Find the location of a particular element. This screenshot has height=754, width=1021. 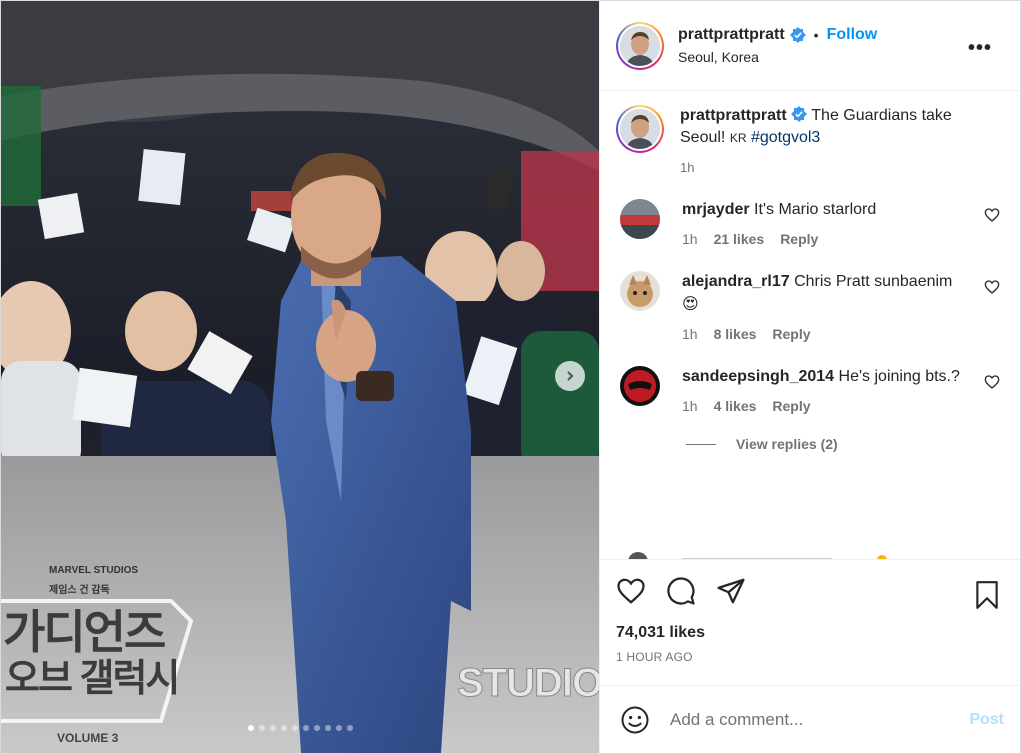

comment-input is located at coordinates (820, 719).